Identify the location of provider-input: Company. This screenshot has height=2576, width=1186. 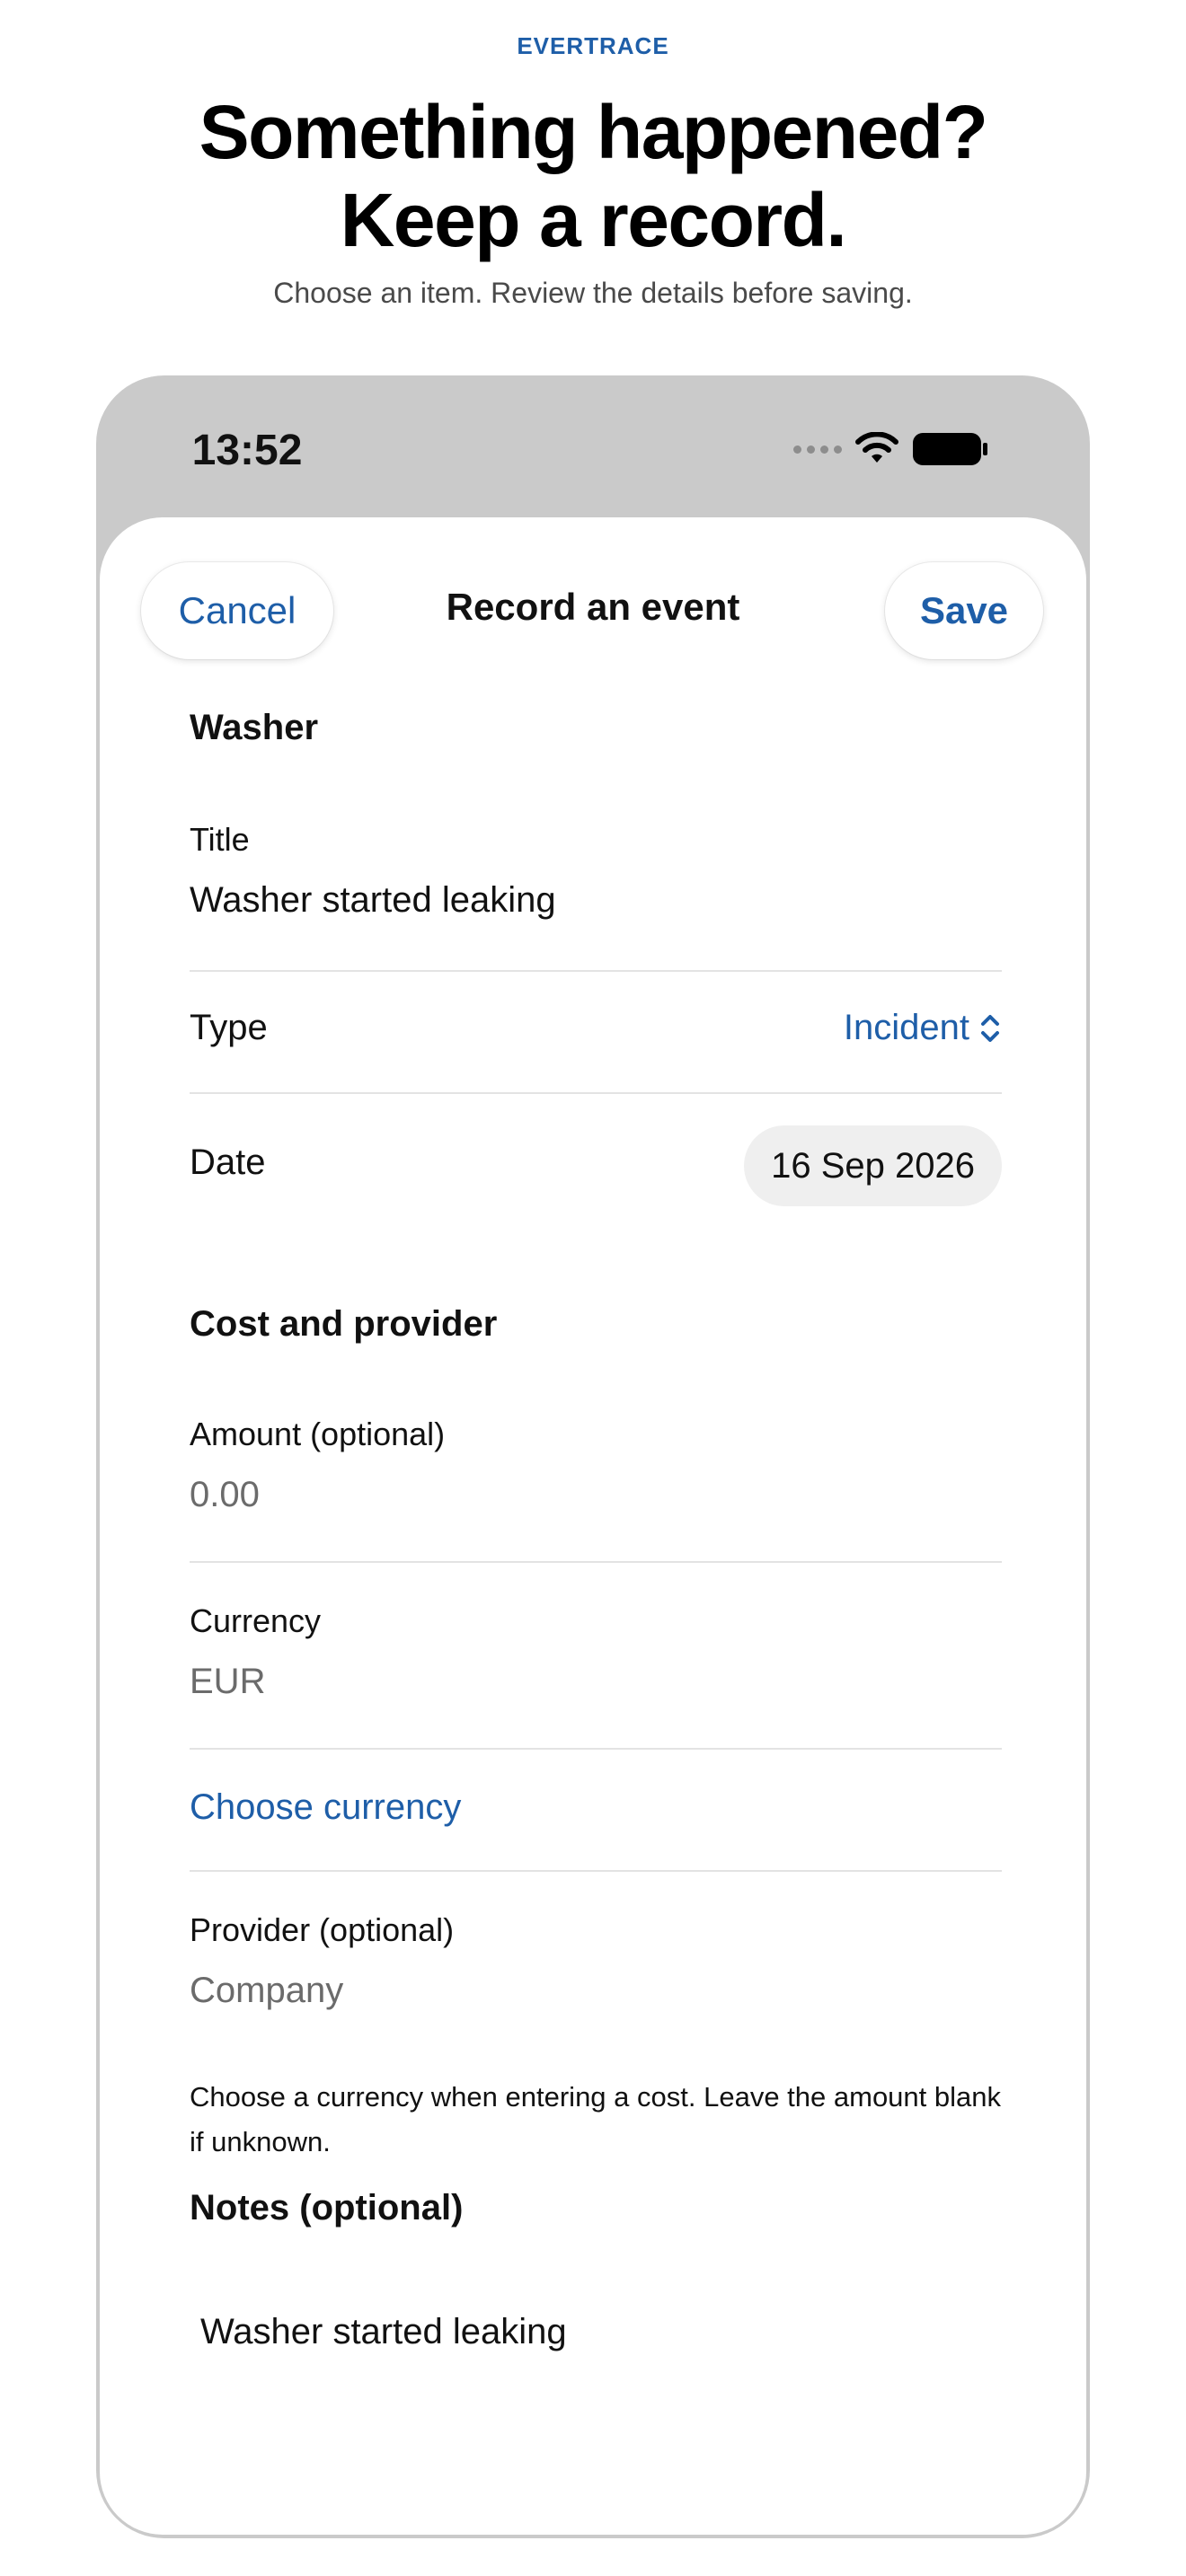
(596, 1991).